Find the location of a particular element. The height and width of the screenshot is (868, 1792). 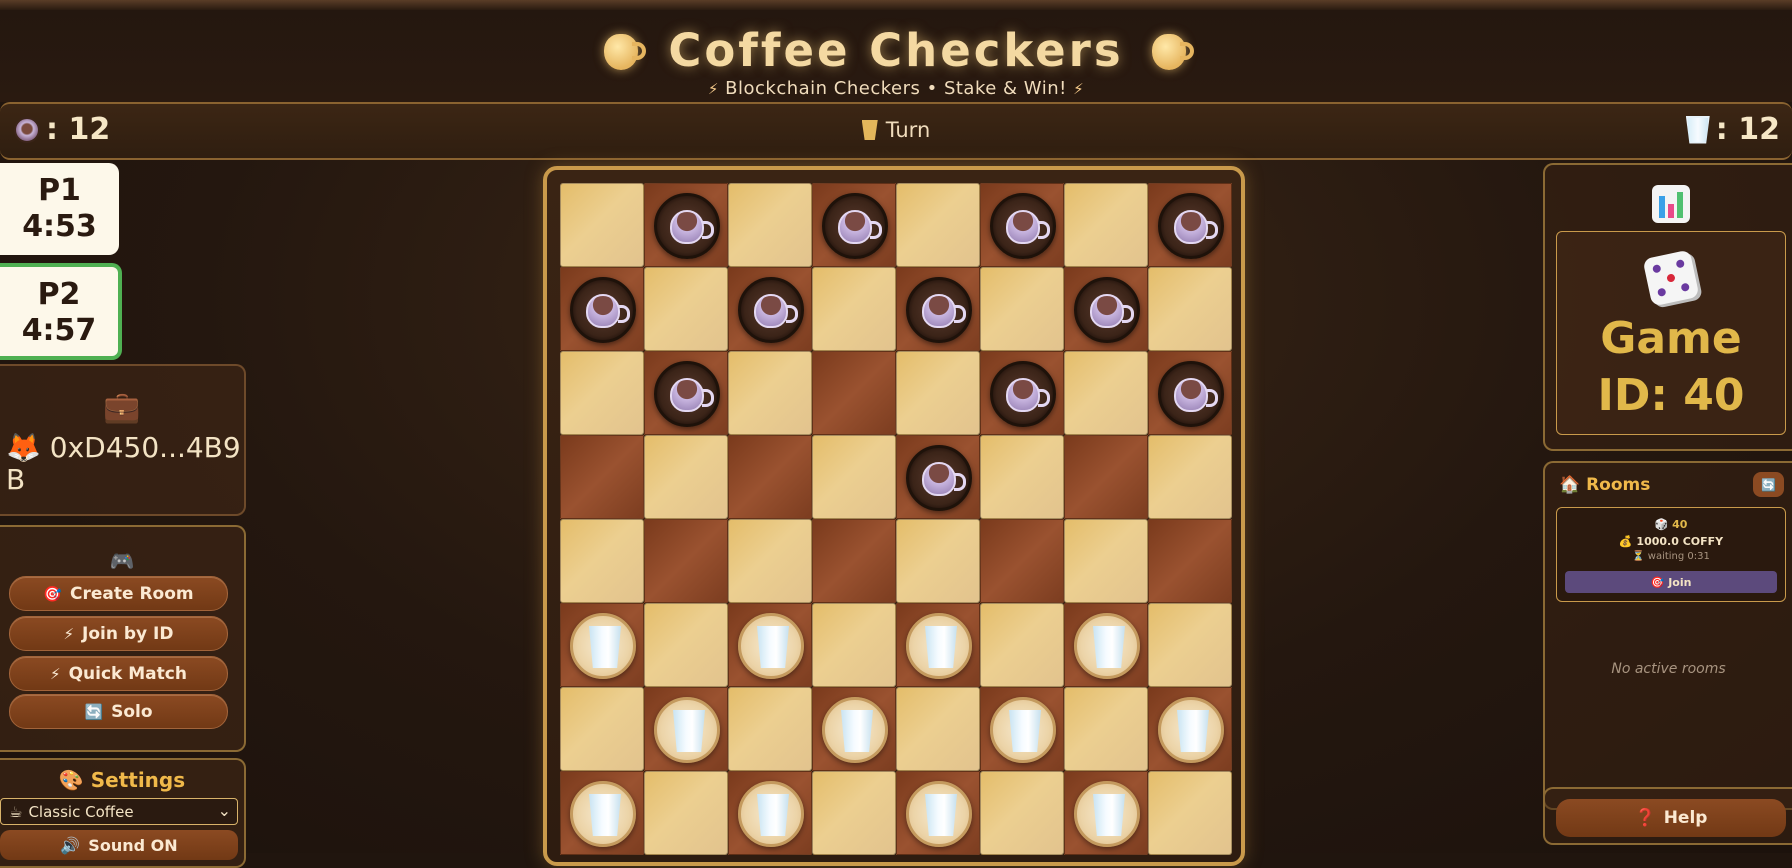

quick-match-button: ⚡ Quick Match is located at coordinates (118, 673).